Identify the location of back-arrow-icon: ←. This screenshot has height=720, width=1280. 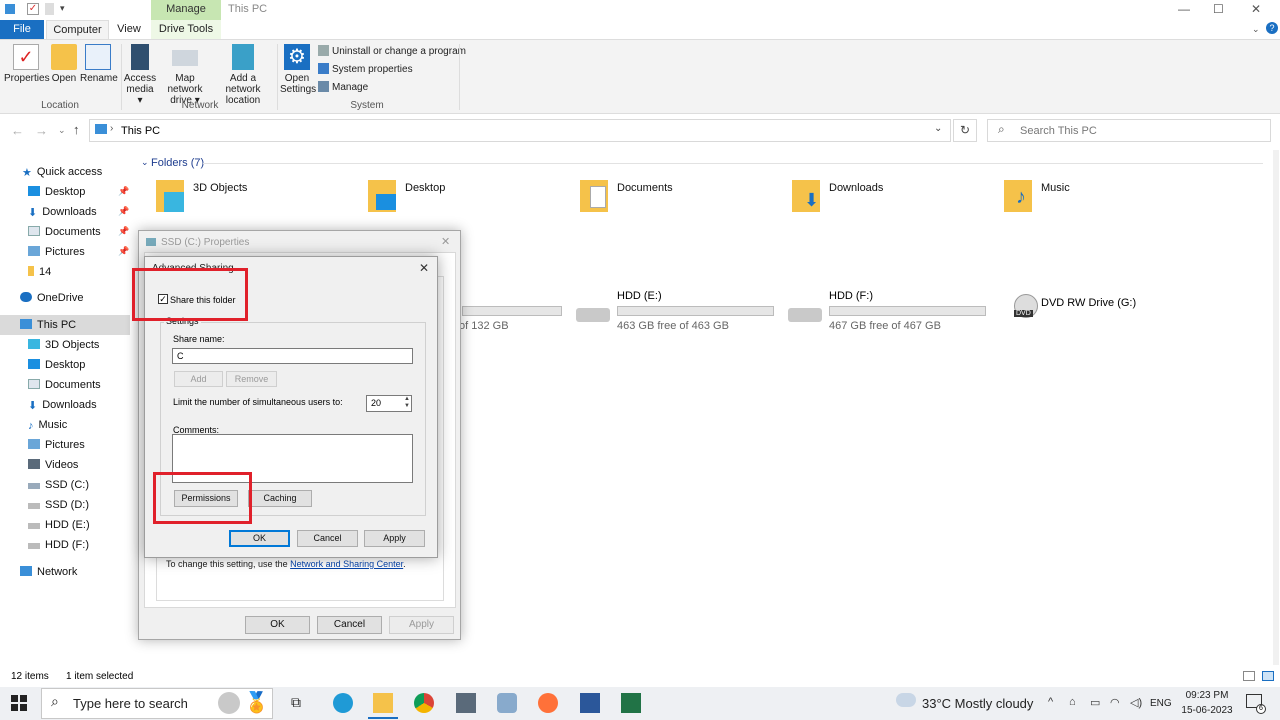
(17, 130).